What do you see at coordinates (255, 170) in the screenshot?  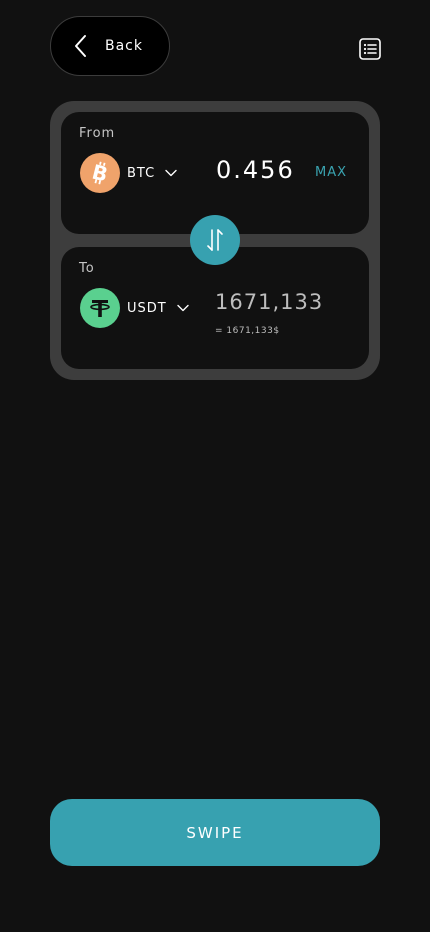 I see `from-amount-input: 0.456` at bounding box center [255, 170].